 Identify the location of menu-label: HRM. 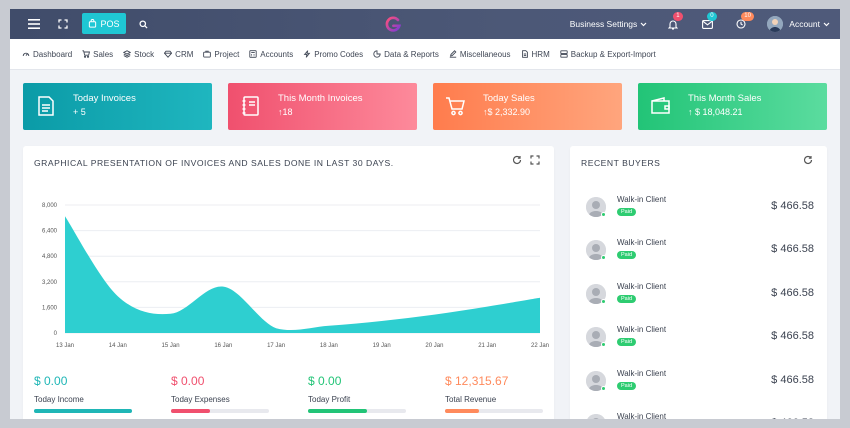
(540, 54).